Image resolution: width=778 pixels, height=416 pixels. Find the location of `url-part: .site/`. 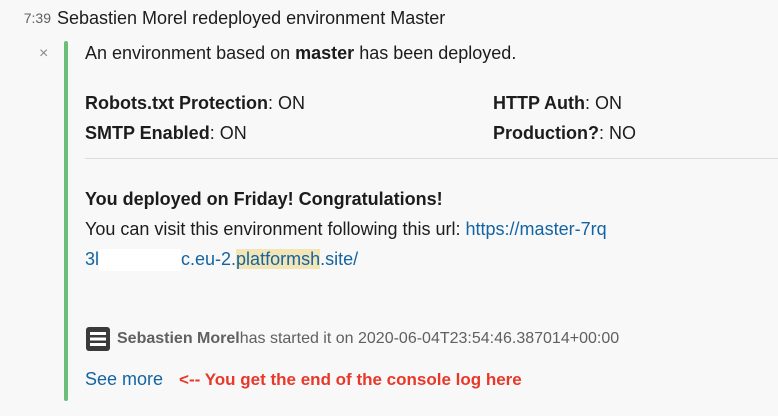

url-part: .site/ is located at coordinates (339, 259).